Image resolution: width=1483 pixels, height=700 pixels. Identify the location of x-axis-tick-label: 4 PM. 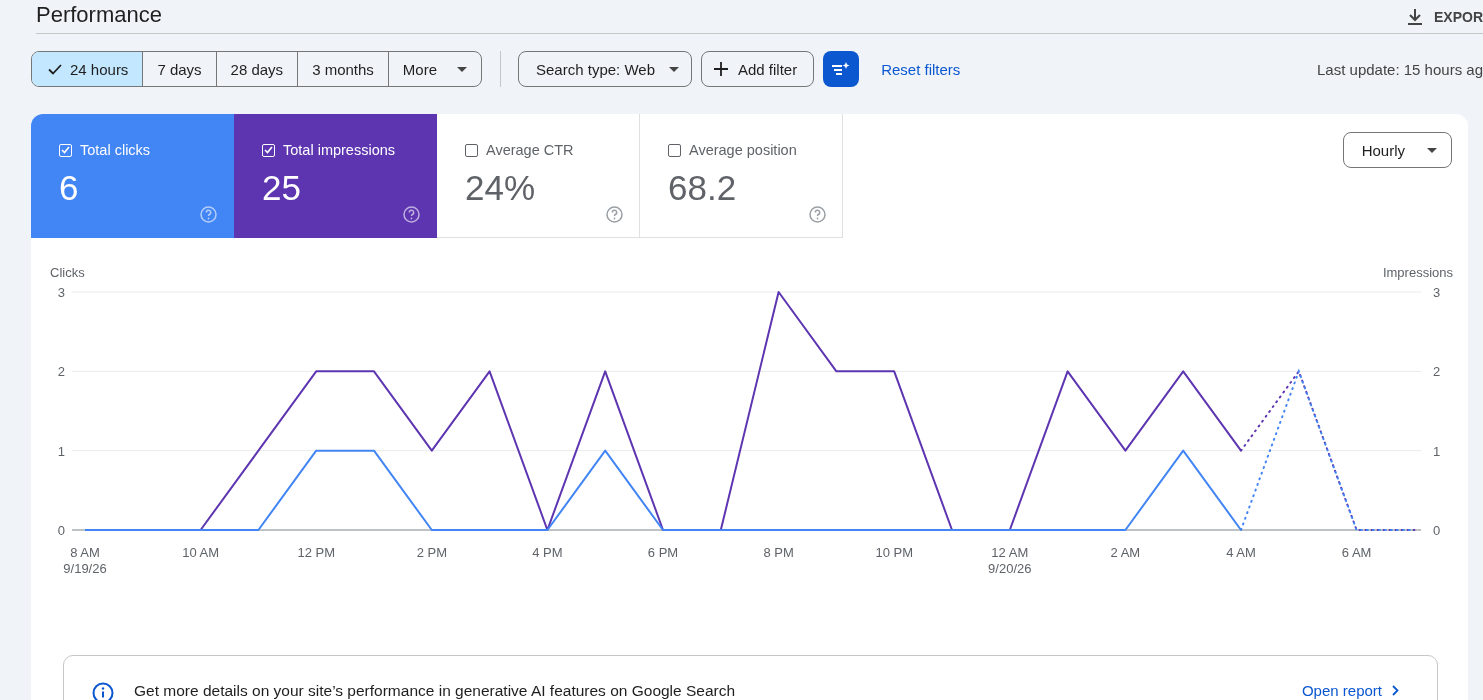
(547, 552).